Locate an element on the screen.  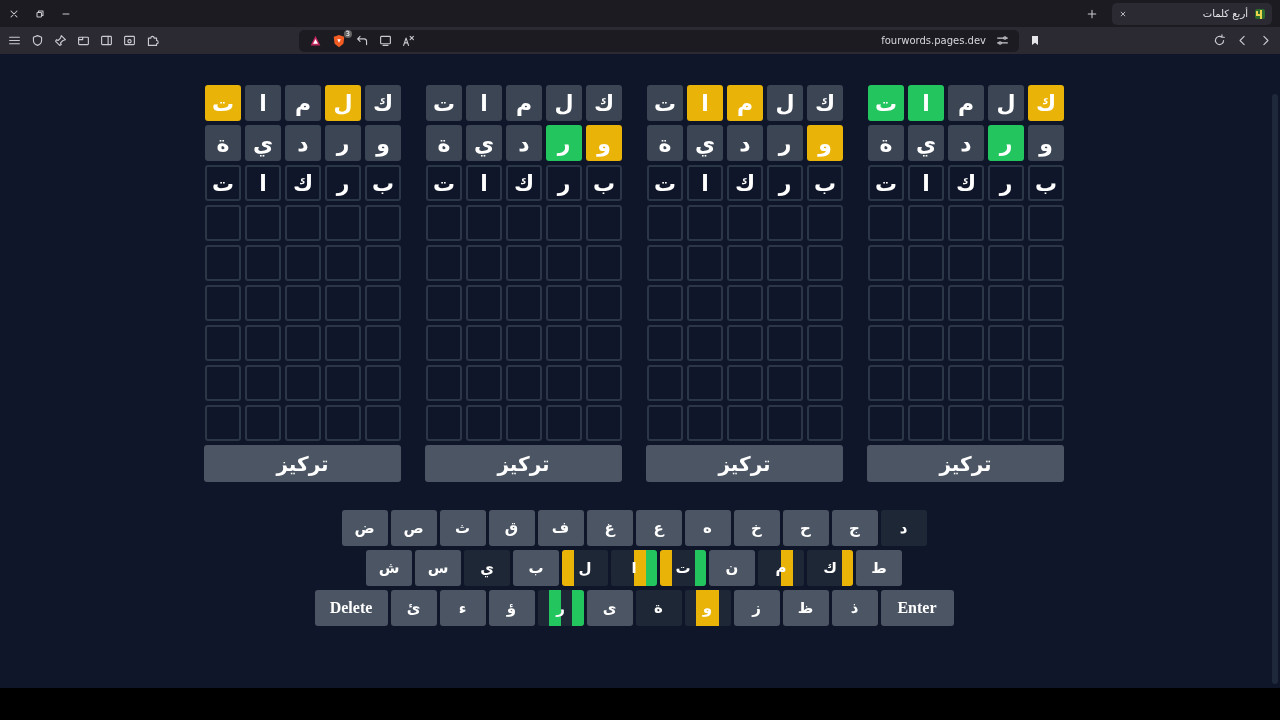
keyboard-key: ن is located at coordinates (732, 568).